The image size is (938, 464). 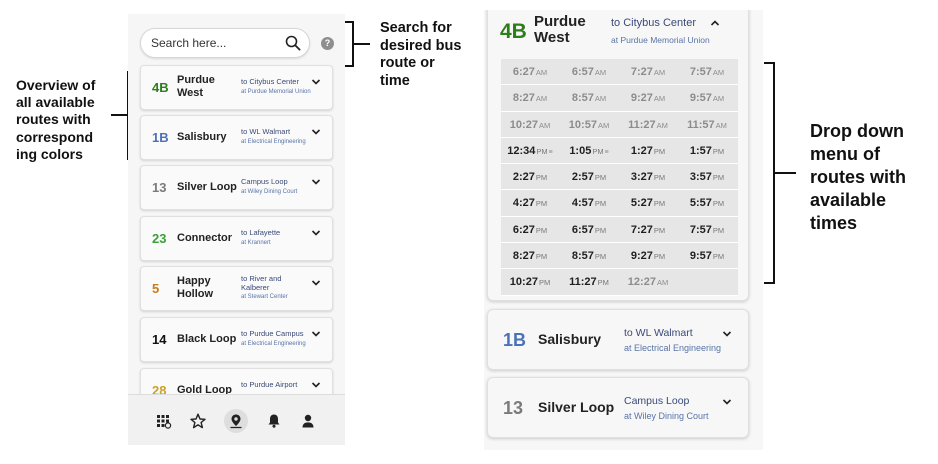 I want to click on time-row: 6:27AM 6:57AM 7:27AM 7:57AM, so click(x=619, y=72).